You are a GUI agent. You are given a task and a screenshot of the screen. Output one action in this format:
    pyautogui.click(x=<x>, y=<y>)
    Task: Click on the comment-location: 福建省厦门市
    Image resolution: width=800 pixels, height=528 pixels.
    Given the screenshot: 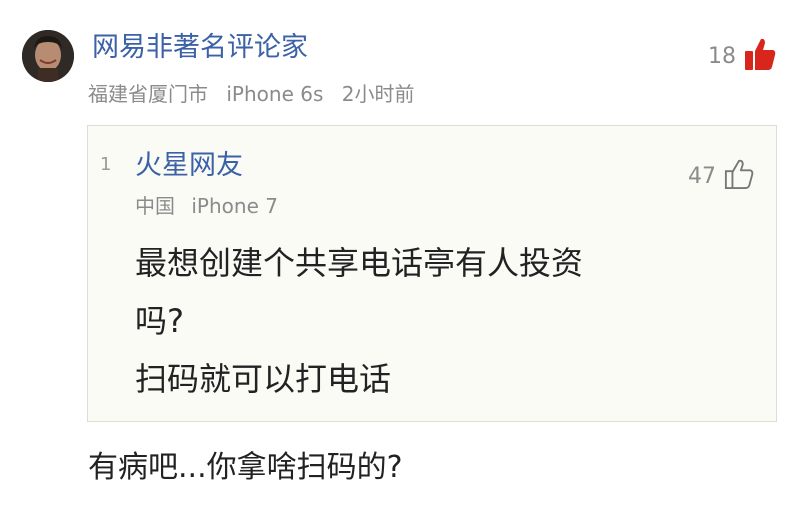 What is the action you would take?
    pyautogui.click(x=148, y=94)
    